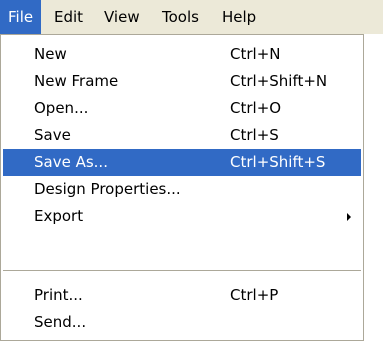  Describe the element at coordinates (180, 17) in the screenshot. I see `menu-tools: Tools` at that location.